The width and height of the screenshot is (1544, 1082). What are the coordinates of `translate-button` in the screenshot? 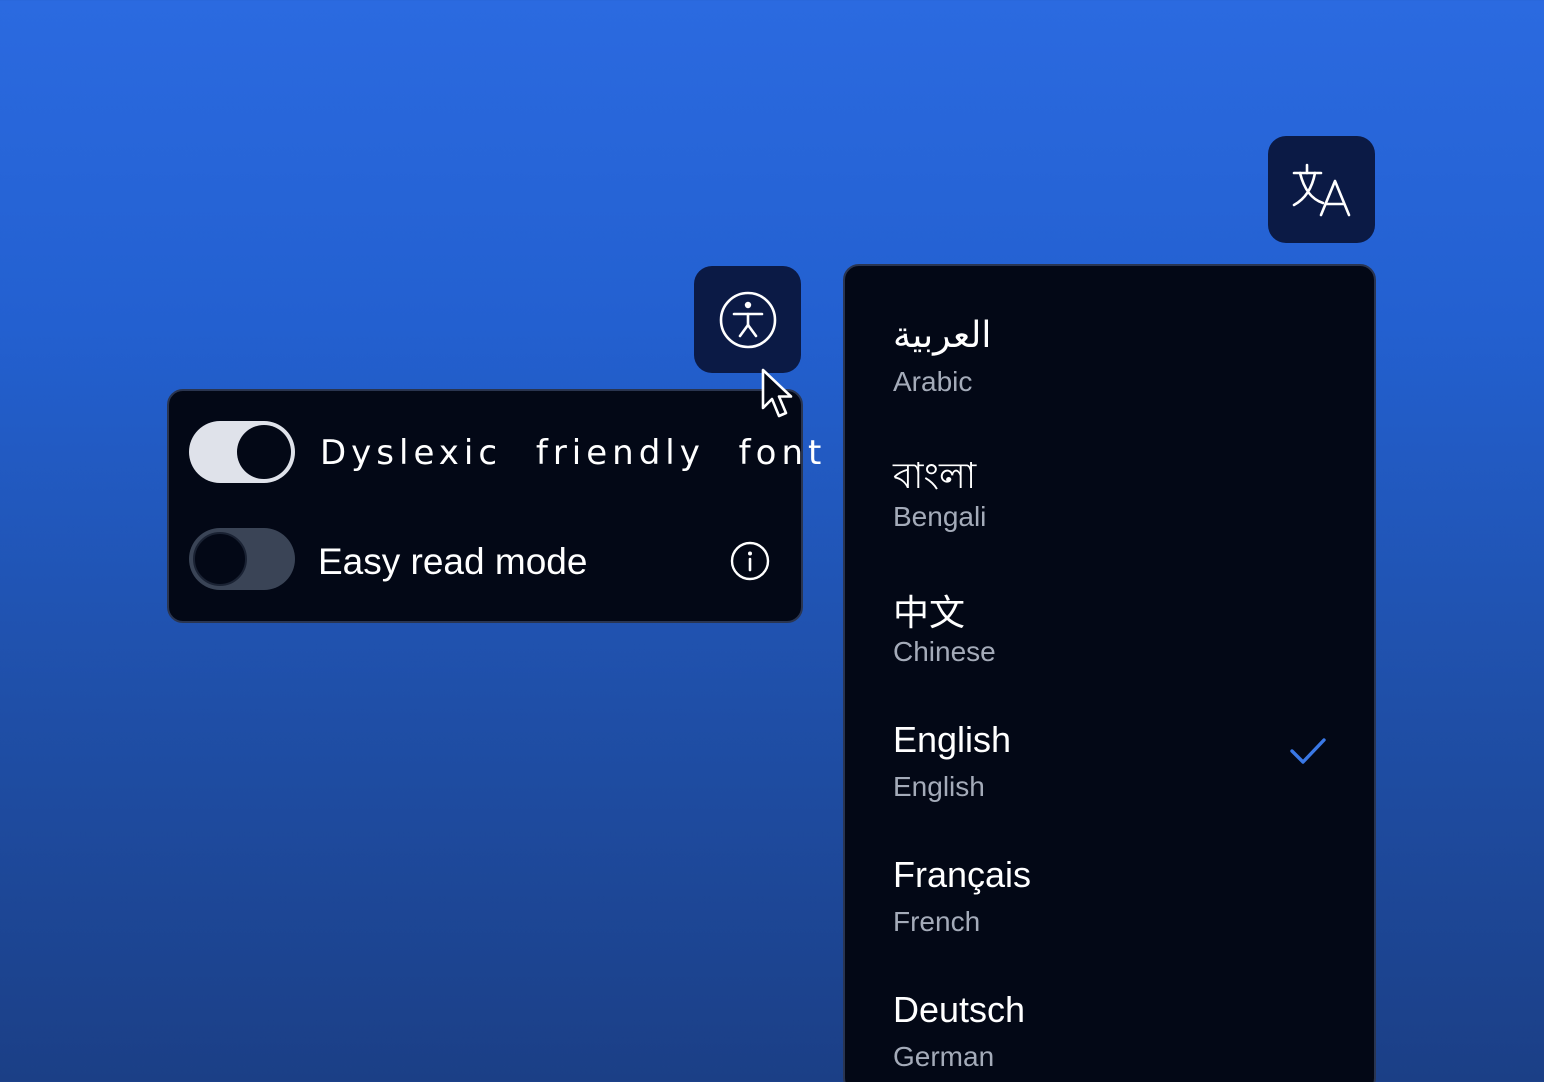 It's located at (1321, 189).